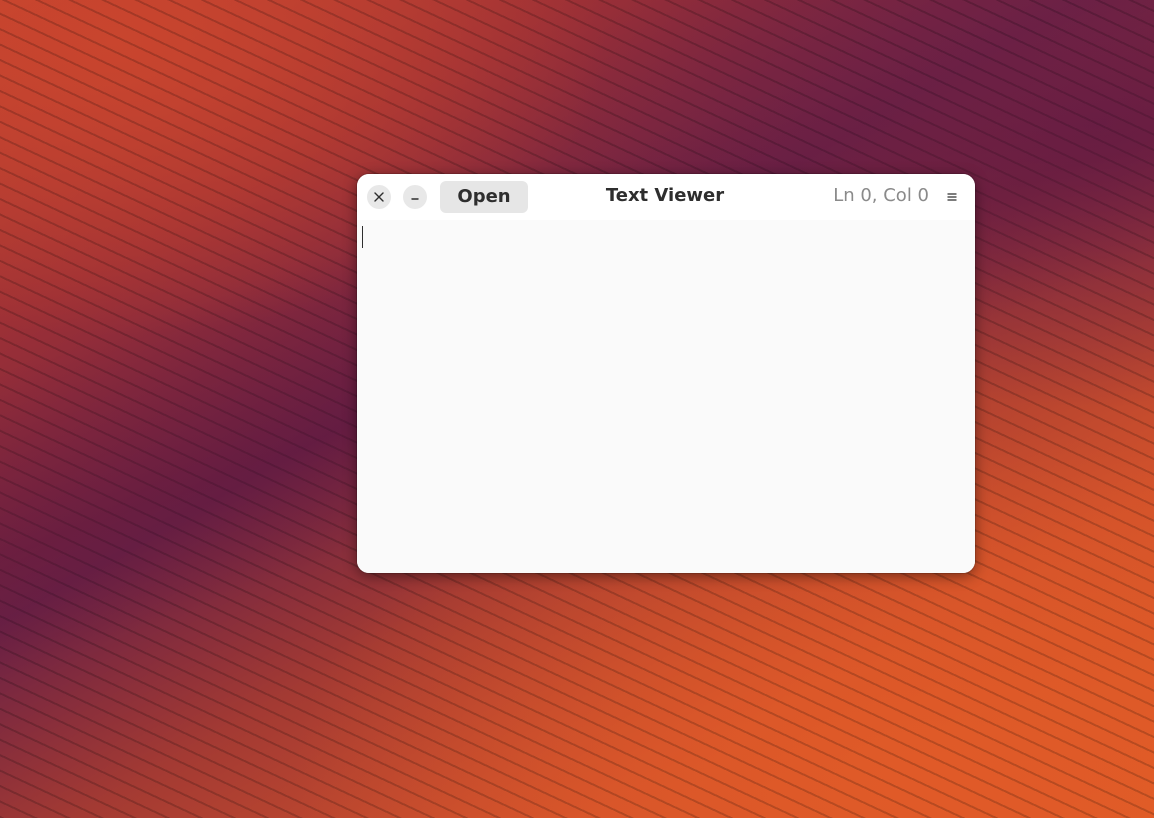 This screenshot has height=818, width=1154. What do you see at coordinates (881, 195) in the screenshot?
I see `cursor-position-label: Ln 0, Col 0` at bounding box center [881, 195].